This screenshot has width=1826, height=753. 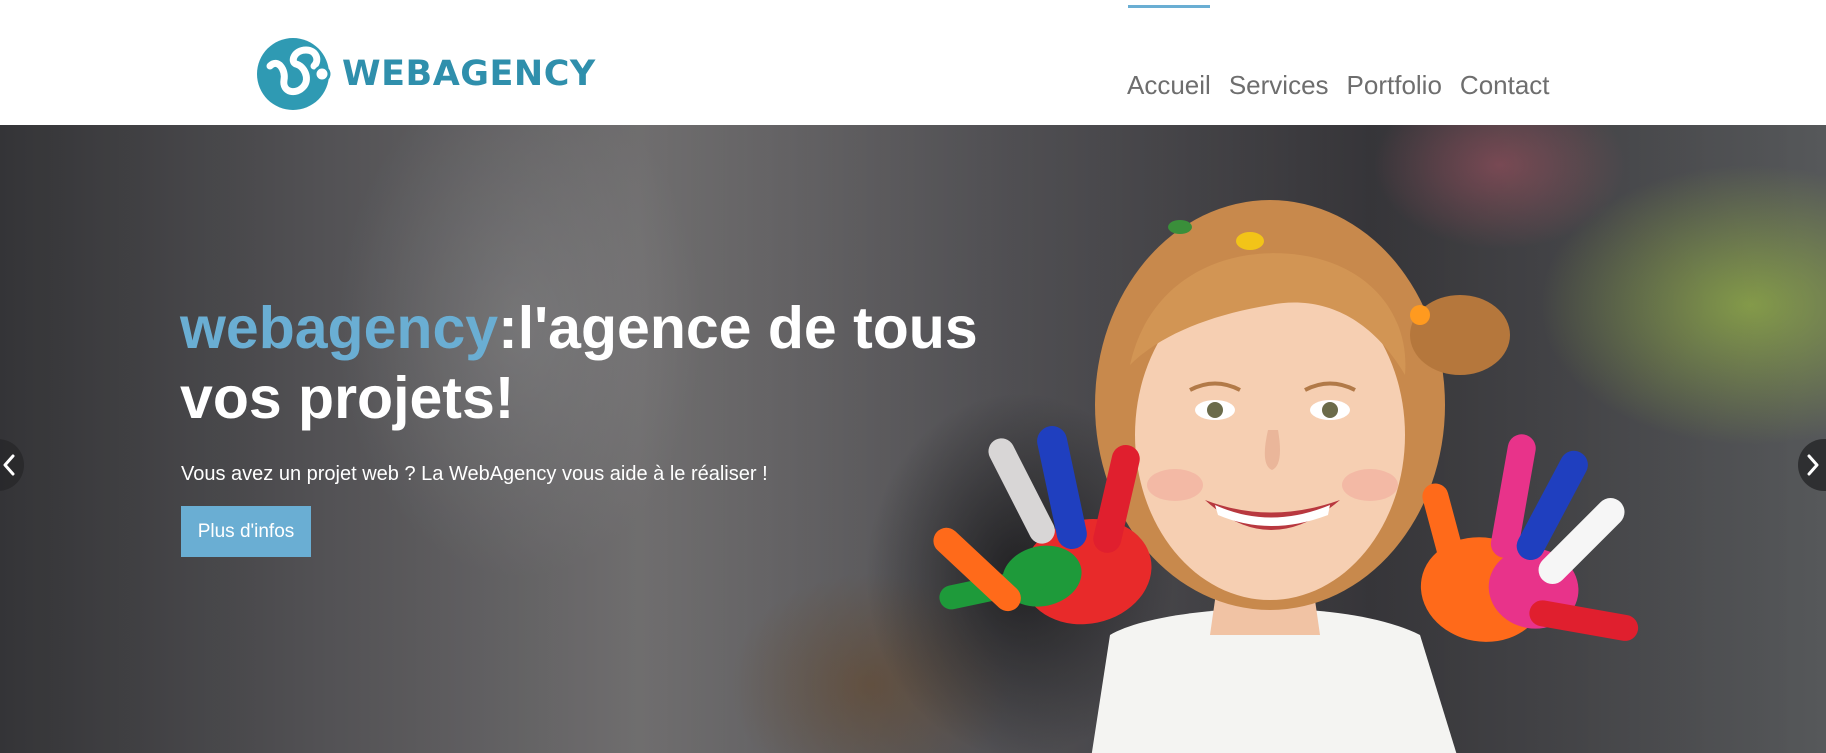 I want to click on hero-title-brand: webagency, so click(x=339, y=328).